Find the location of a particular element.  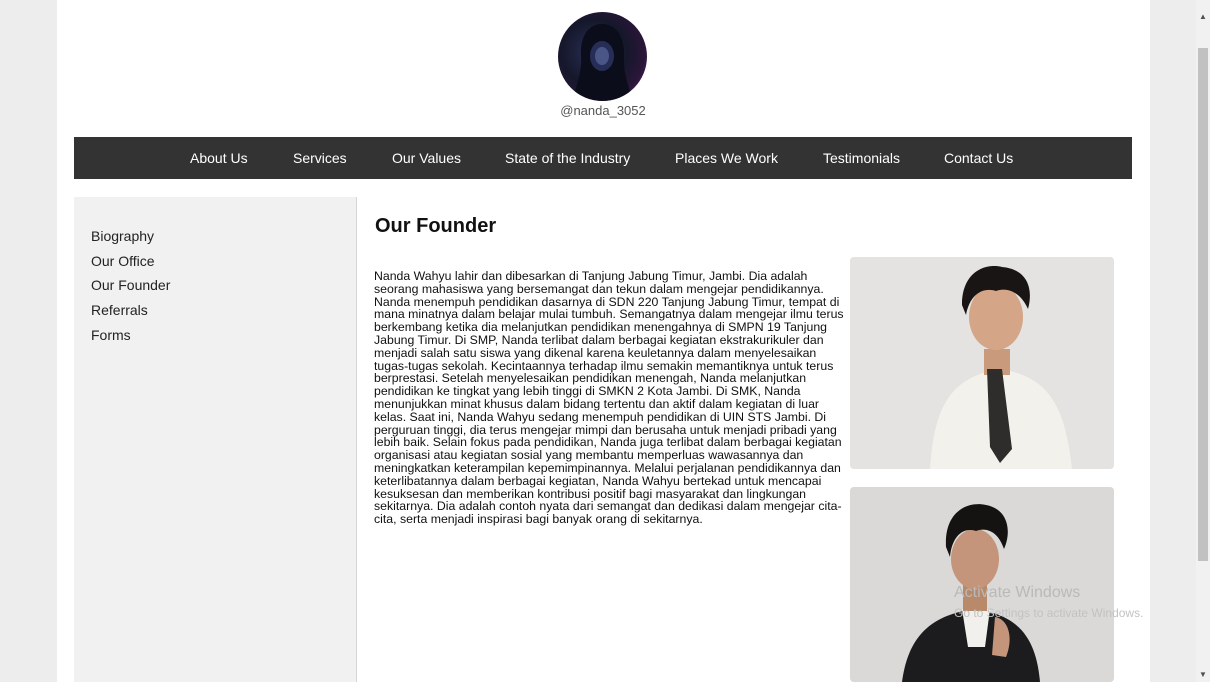

scrollbar-thumb is located at coordinates (1203, 304).